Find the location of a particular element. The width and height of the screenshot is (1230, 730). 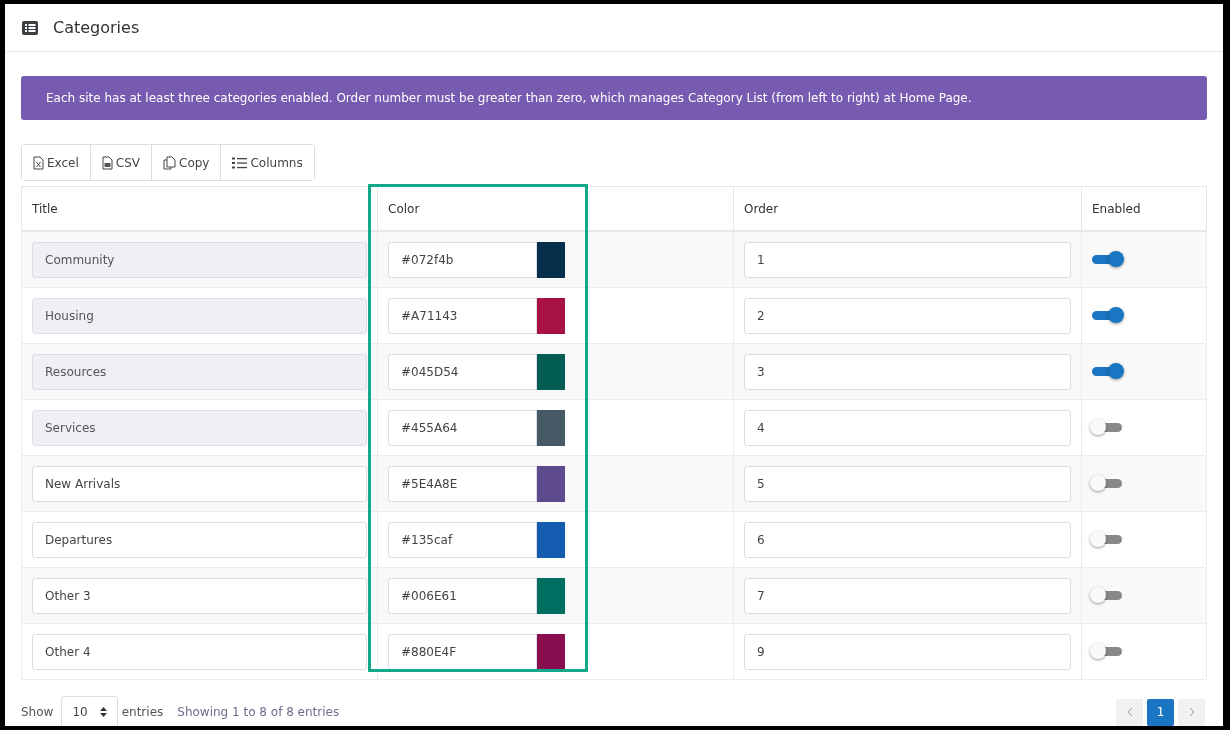

title-field: Community is located at coordinates (199, 259).